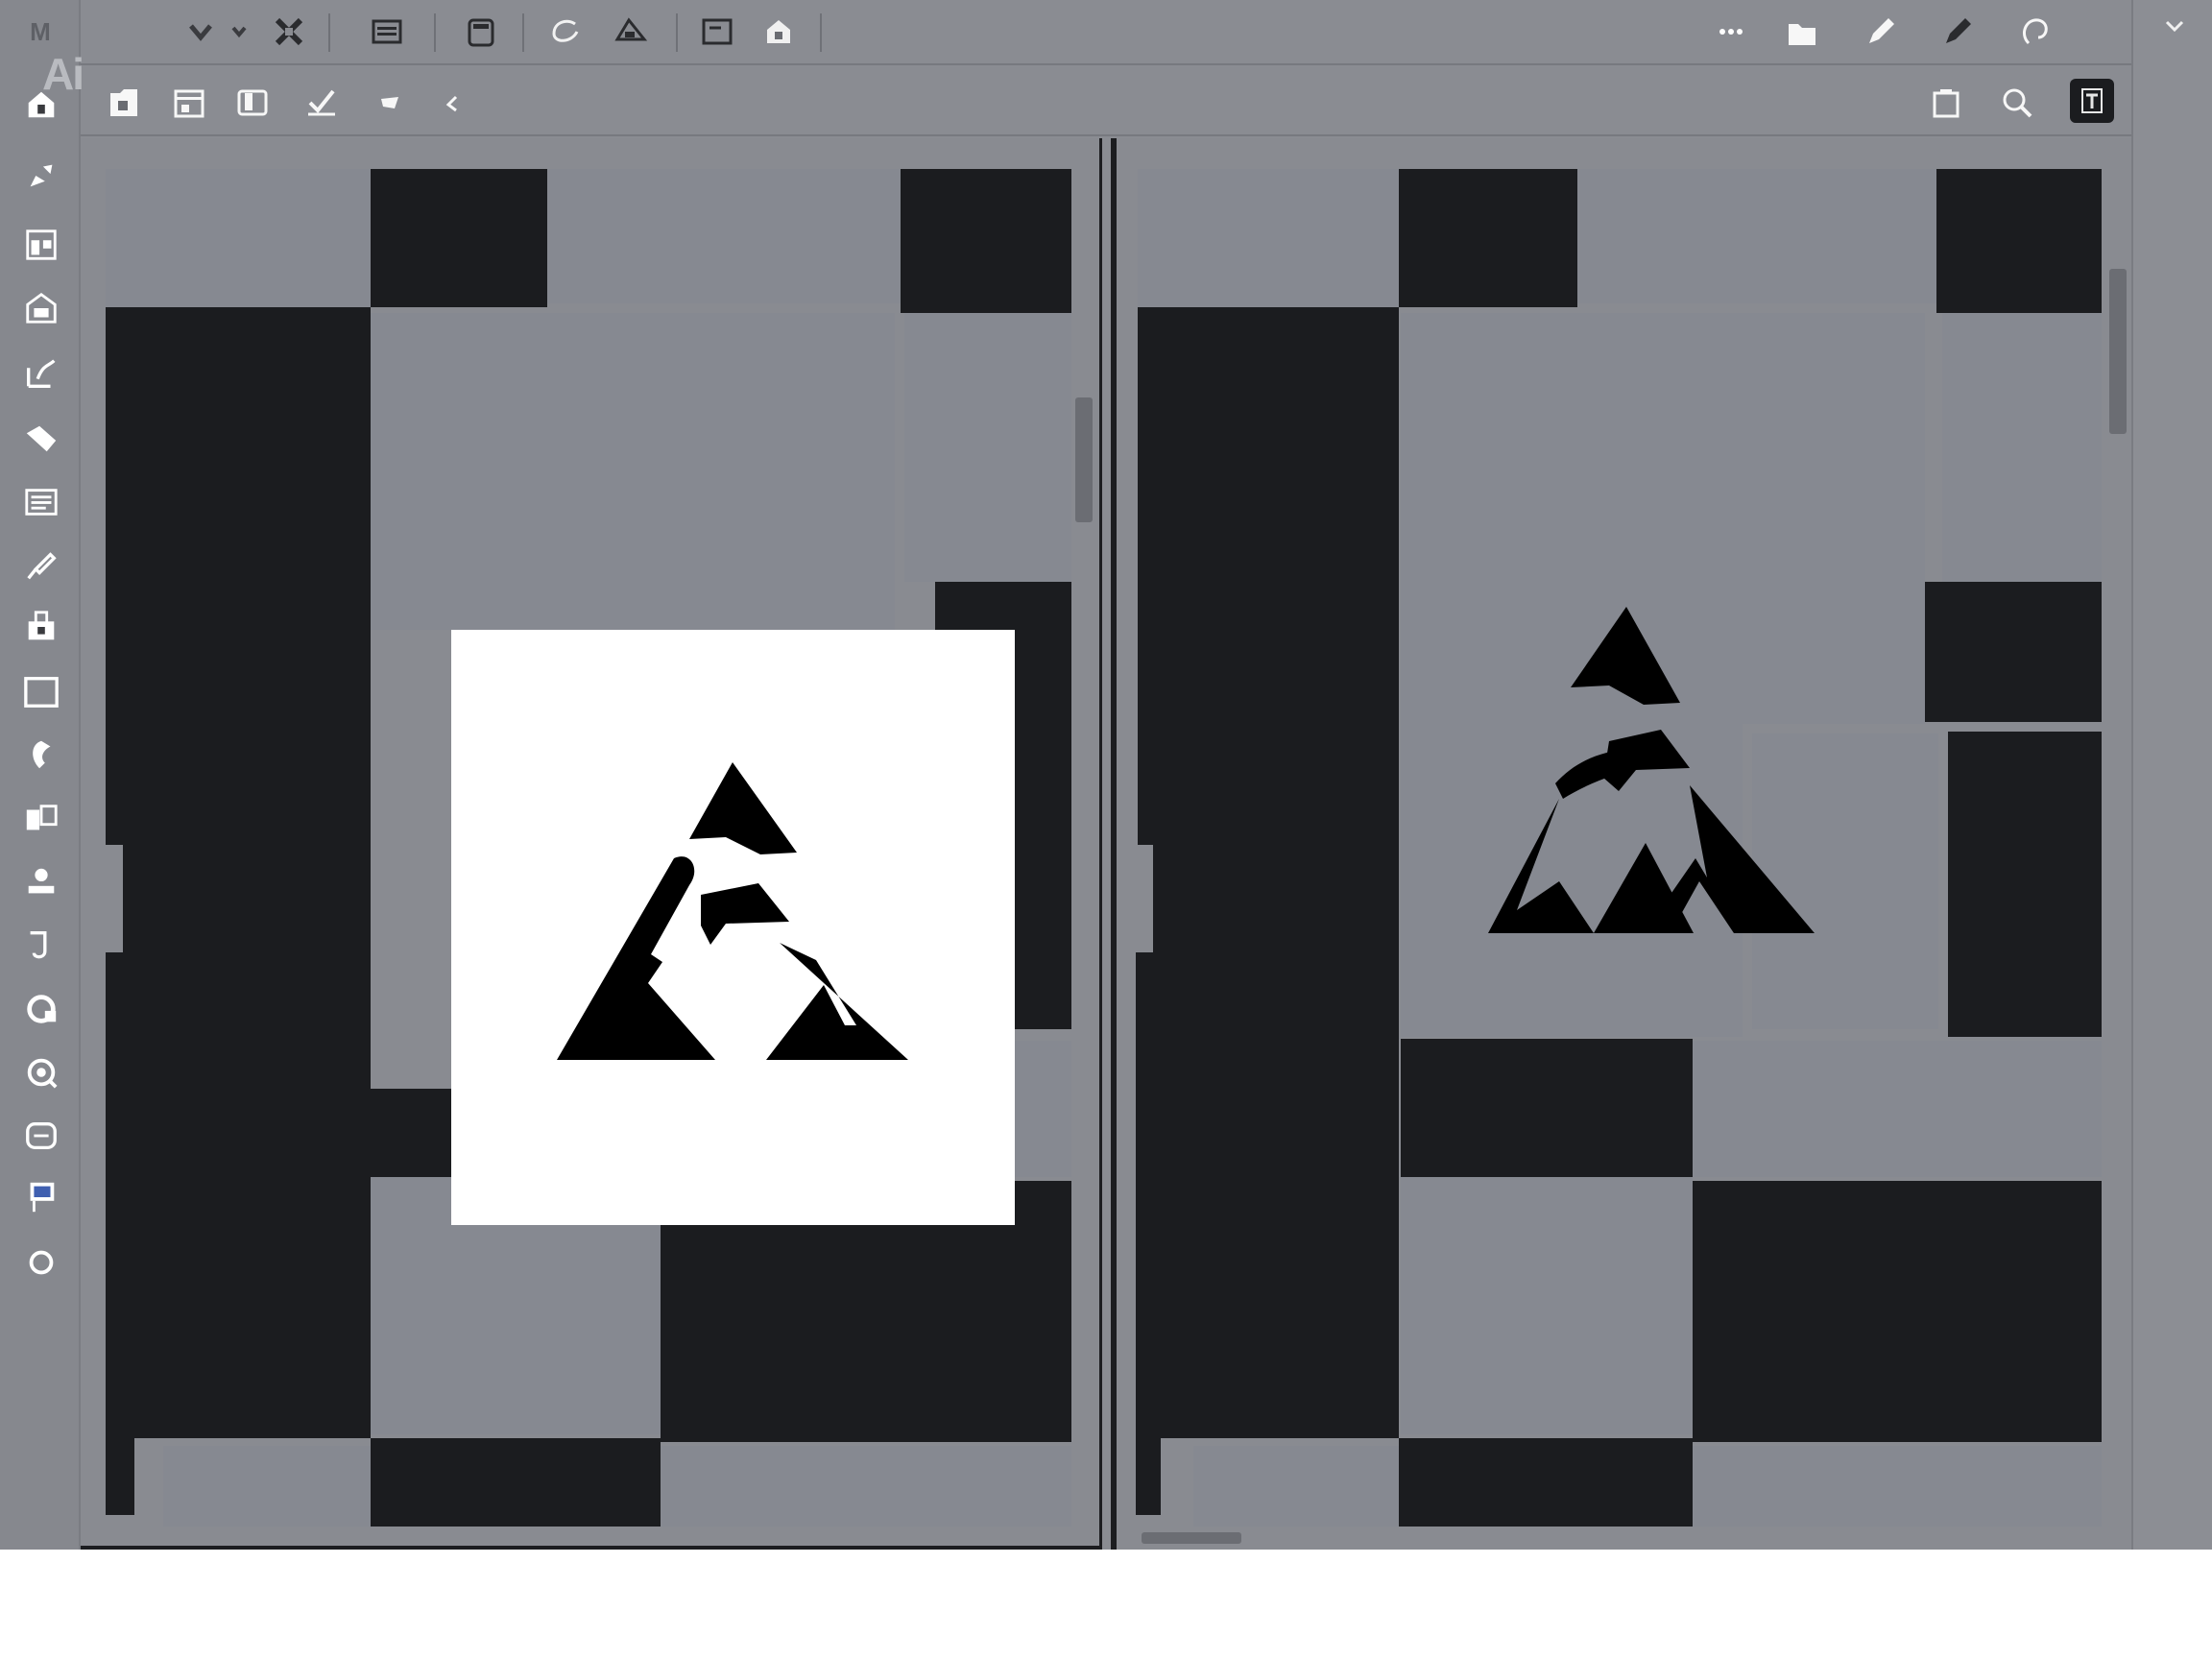 The image size is (2212, 1659). I want to click on transform-icon, so click(289, 32).